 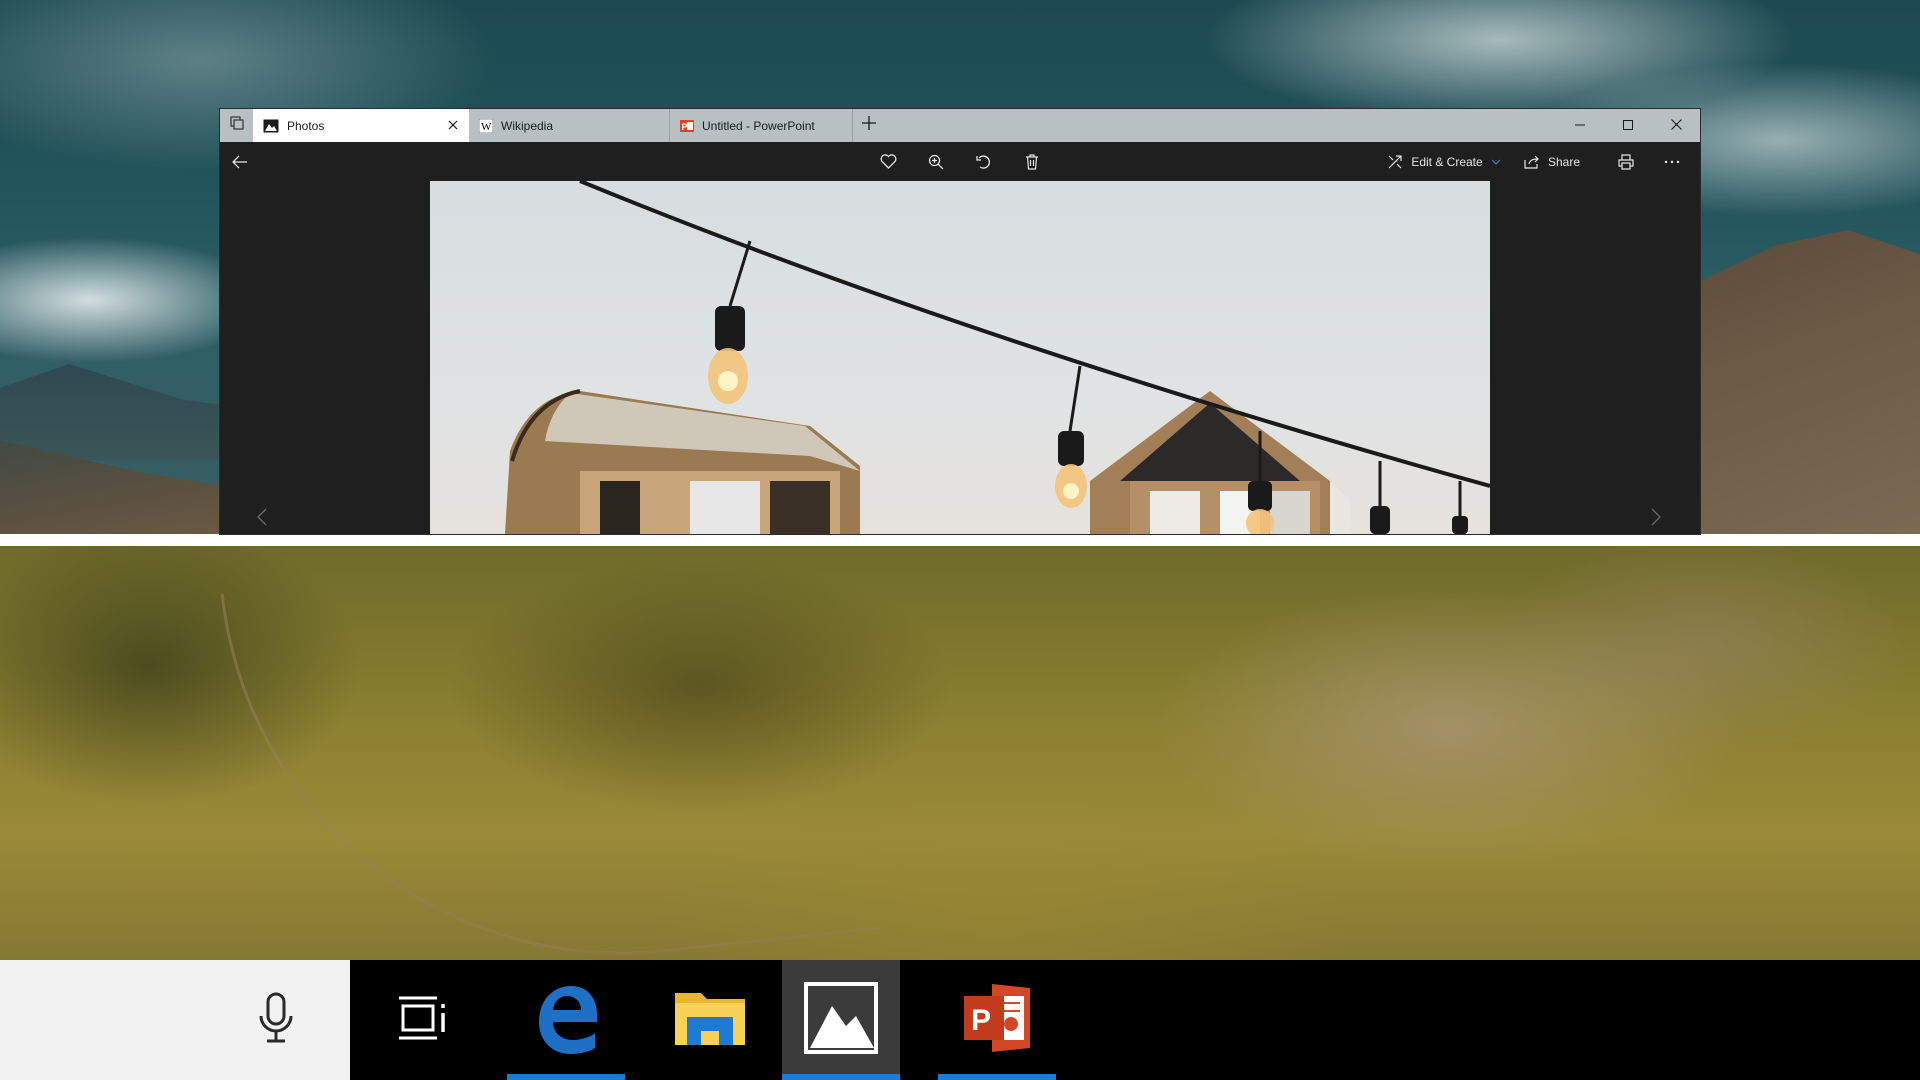 I want to click on task-view-icon, so click(x=423, y=1020).